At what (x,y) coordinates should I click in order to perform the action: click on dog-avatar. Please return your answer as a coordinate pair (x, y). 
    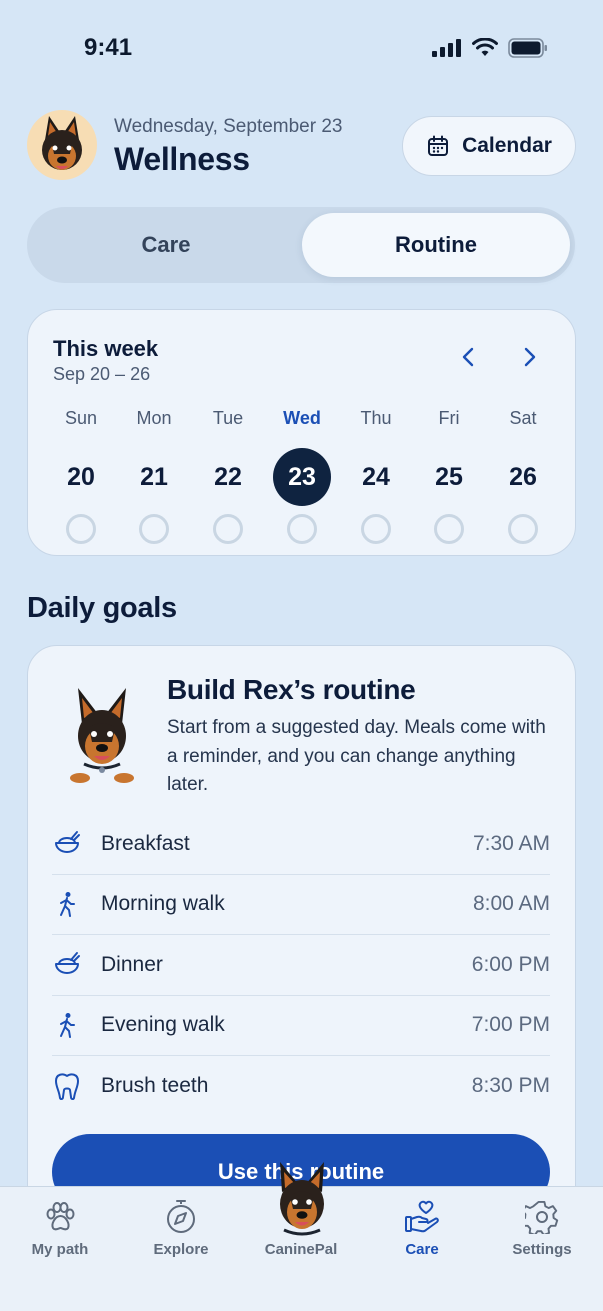
    Looking at the image, I should click on (62, 145).